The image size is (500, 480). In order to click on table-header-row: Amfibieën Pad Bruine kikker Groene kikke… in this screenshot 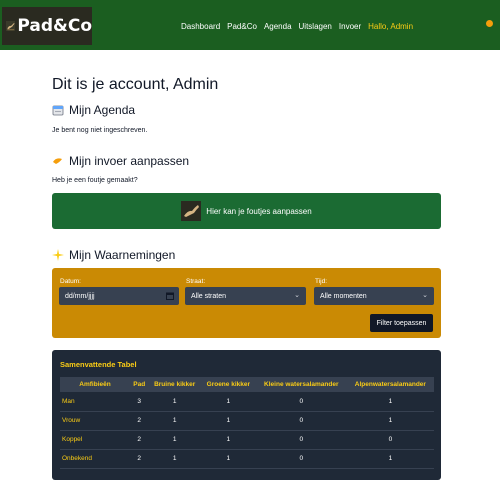, I will do `click(247, 384)`.